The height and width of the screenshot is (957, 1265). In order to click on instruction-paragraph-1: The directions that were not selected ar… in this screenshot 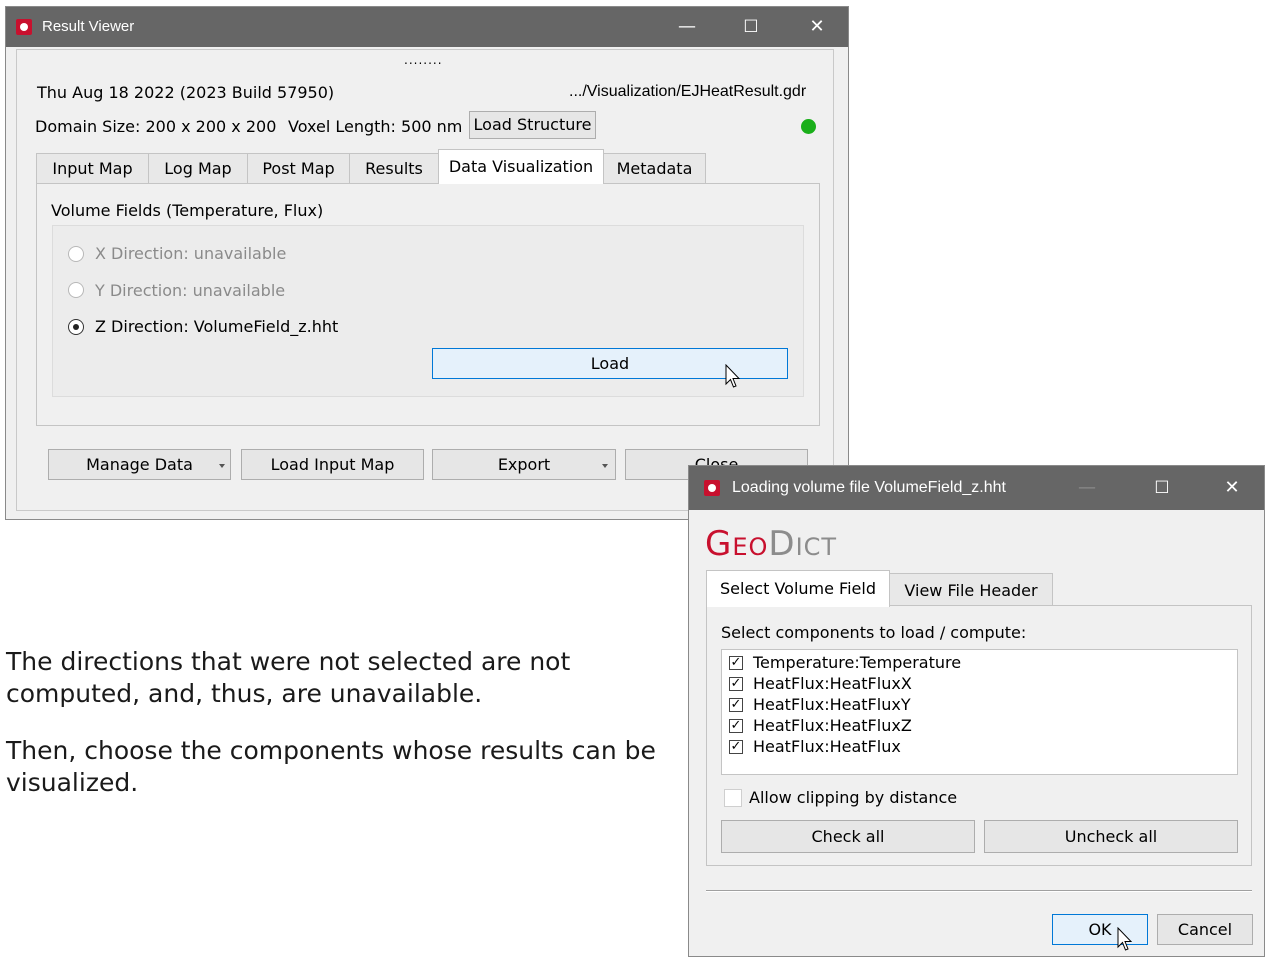, I will do `click(288, 677)`.